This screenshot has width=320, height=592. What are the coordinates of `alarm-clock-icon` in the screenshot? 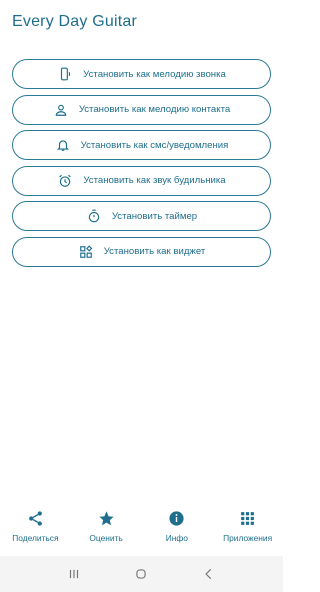 It's located at (65, 181).